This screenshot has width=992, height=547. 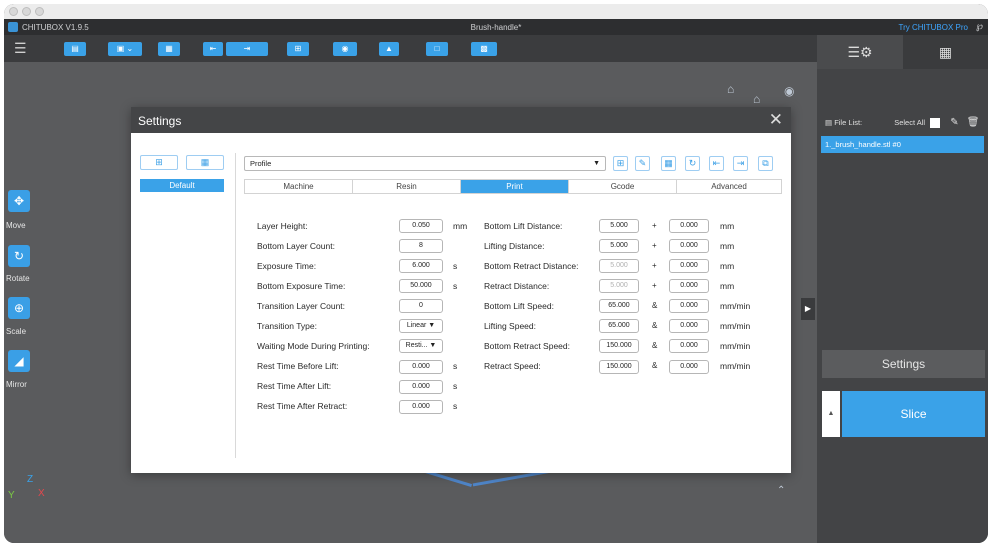 I want to click on bottom-exposure-time-input: 50.000, so click(x=421, y=286).